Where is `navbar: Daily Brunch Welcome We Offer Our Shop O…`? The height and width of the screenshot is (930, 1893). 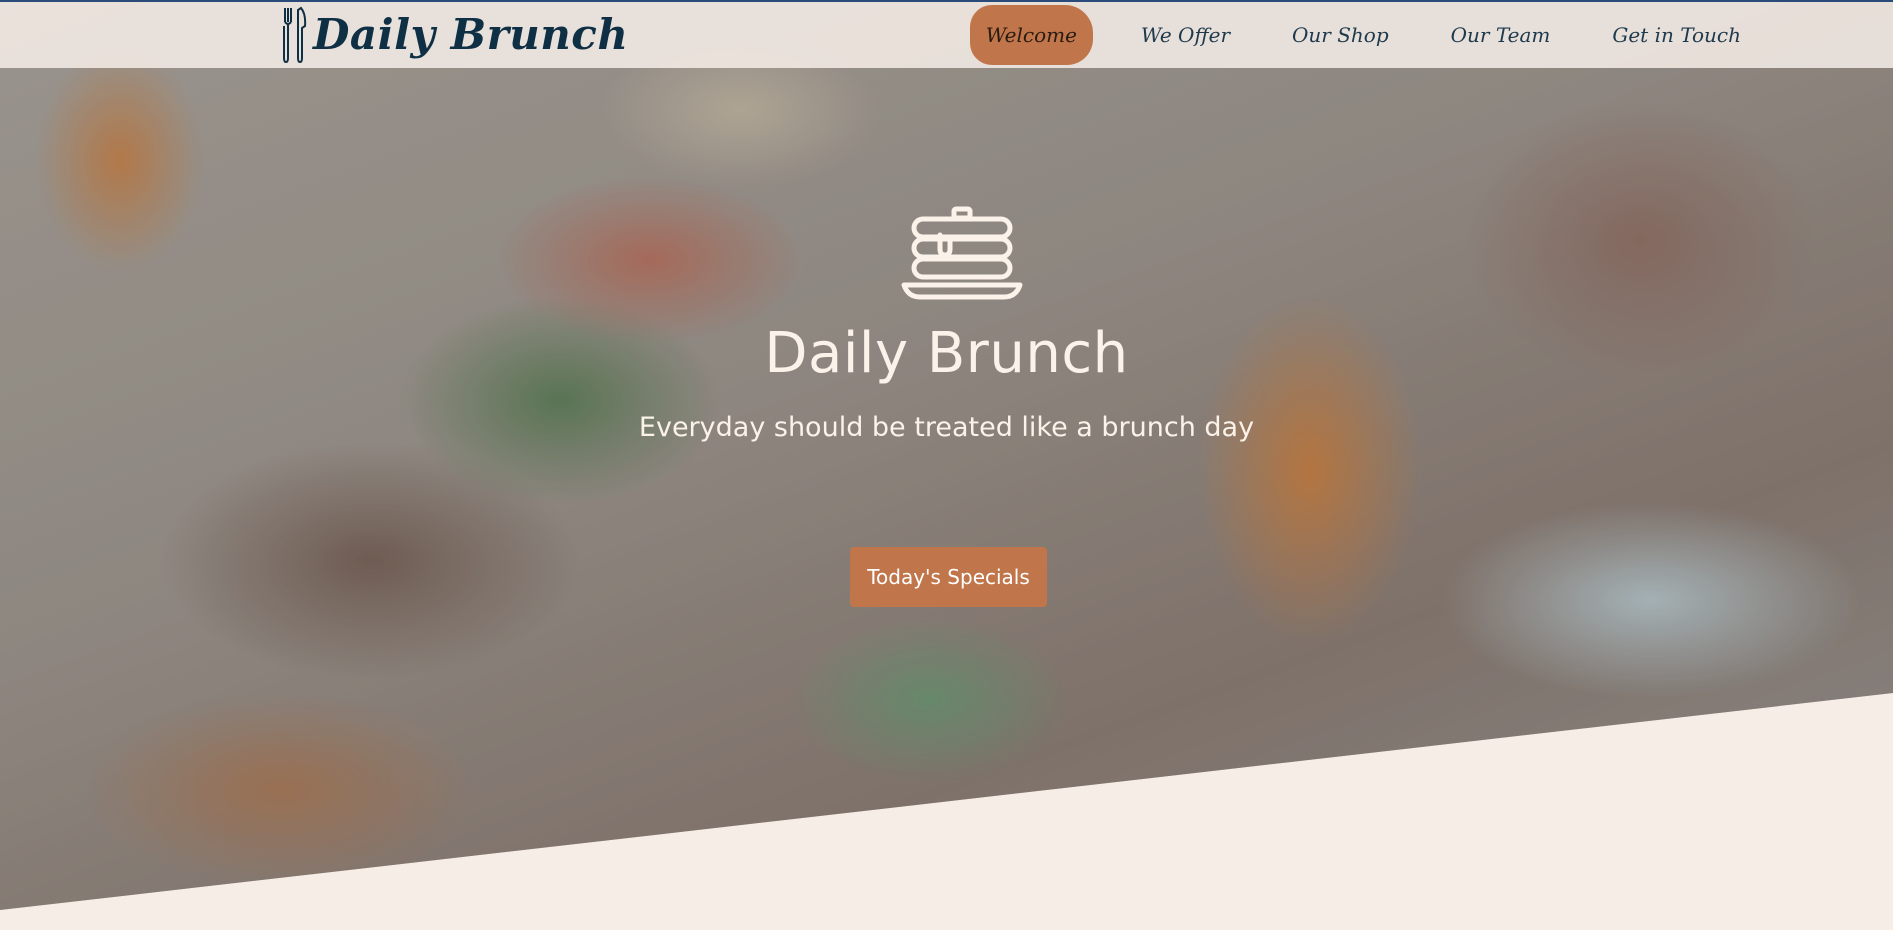
navbar: Daily Brunch Welcome We Offer Our Shop O… is located at coordinates (946, 35).